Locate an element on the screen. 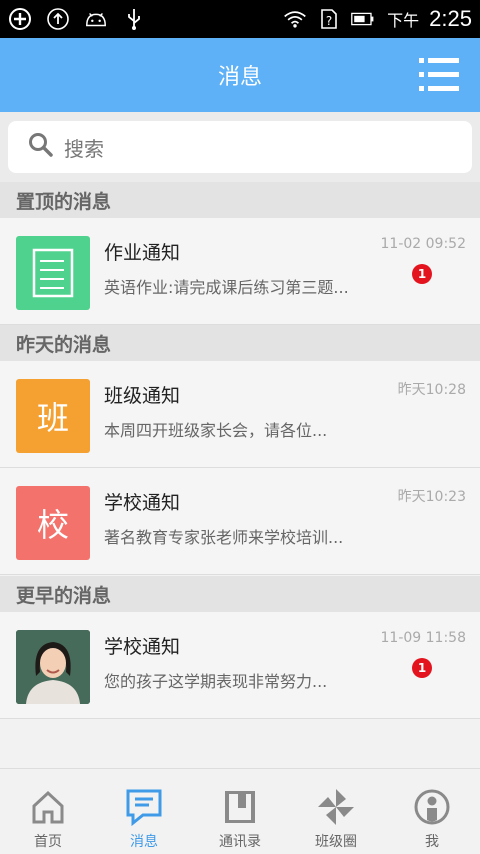 This screenshot has height=854, width=480. bottom-nav: 首页 消息 通讯录 班级圈 我 is located at coordinates (240, 811).